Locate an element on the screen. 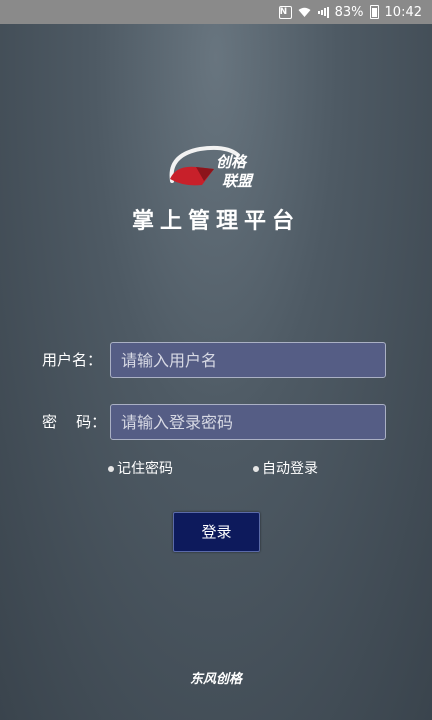 Image resolution: width=432 pixels, height=720 pixels. login-button: 登录 is located at coordinates (216, 532).